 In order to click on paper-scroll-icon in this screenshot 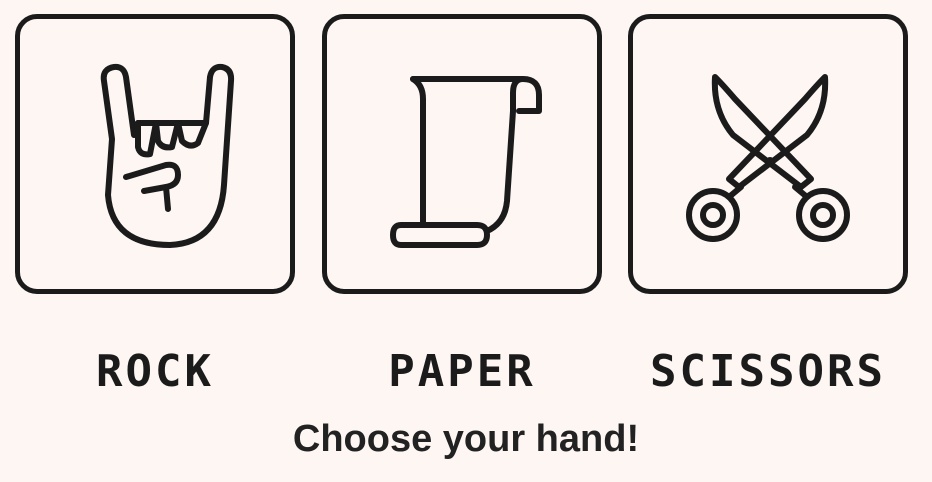, I will do `click(466, 162)`.